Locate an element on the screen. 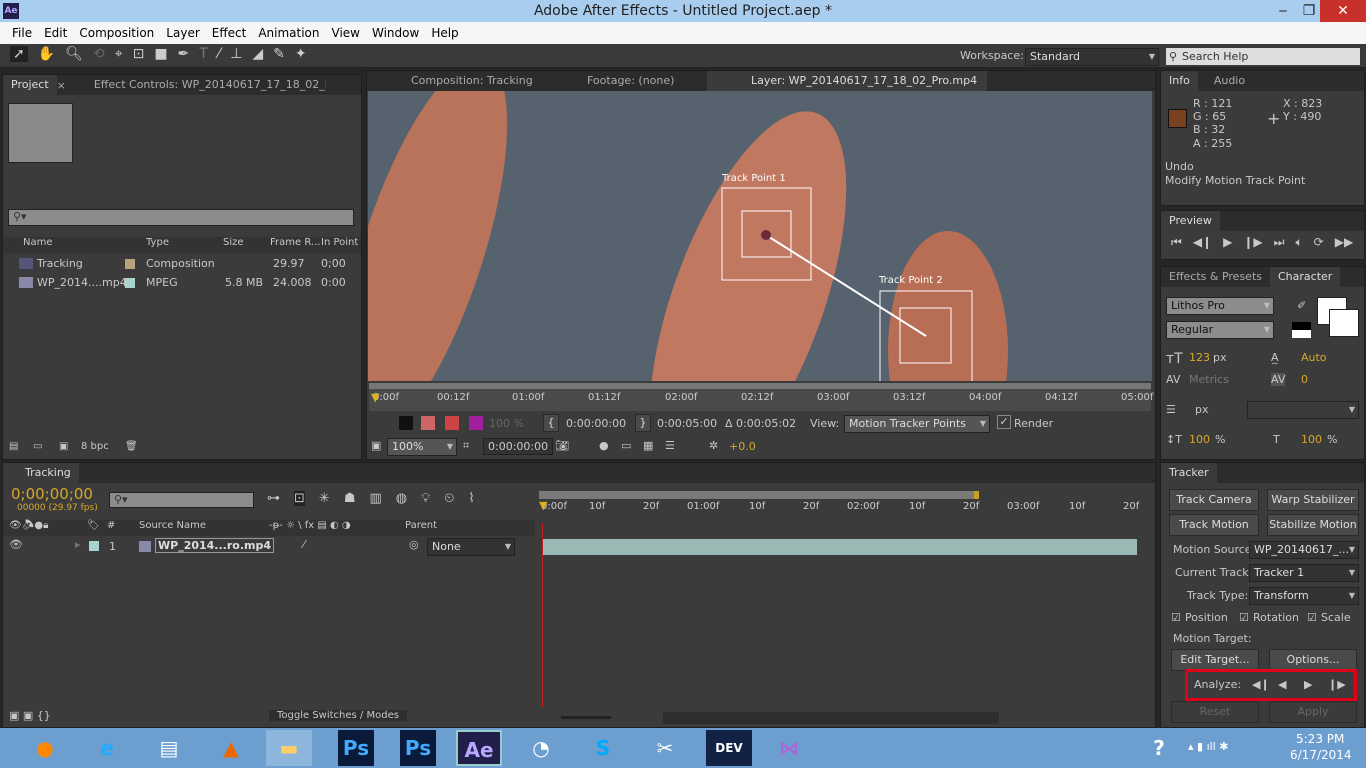  play-icon: ▶ is located at coordinates (1227, 242).